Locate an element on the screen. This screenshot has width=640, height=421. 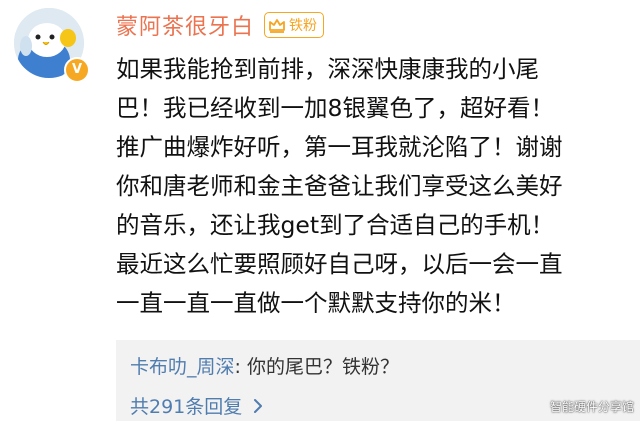
reply-line: 卡布叻_周深: 你的尾巴？铁粉？ is located at coordinates (264, 365).